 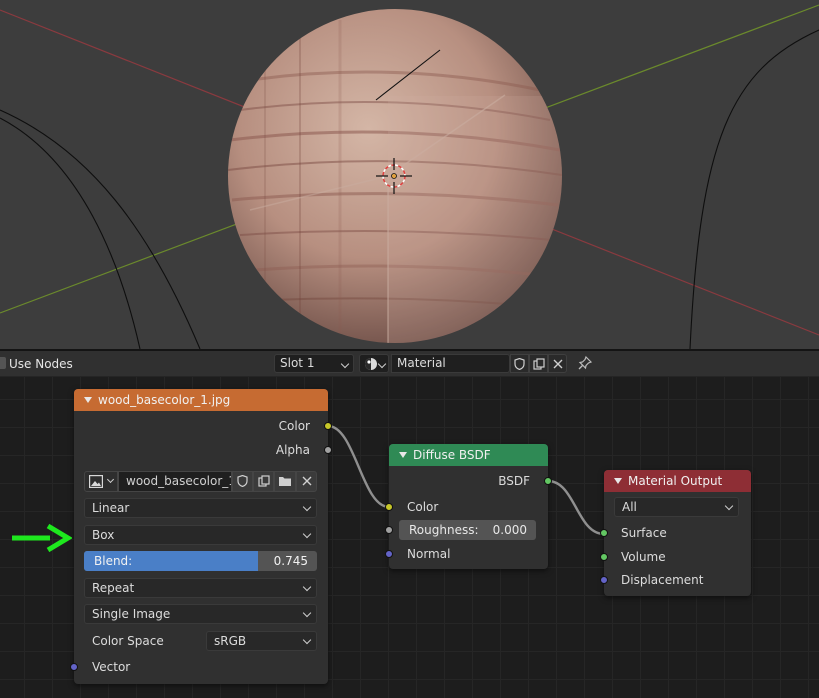 What do you see at coordinates (41, 364) in the screenshot?
I see `use-nodes-label: Use Nodes` at bounding box center [41, 364].